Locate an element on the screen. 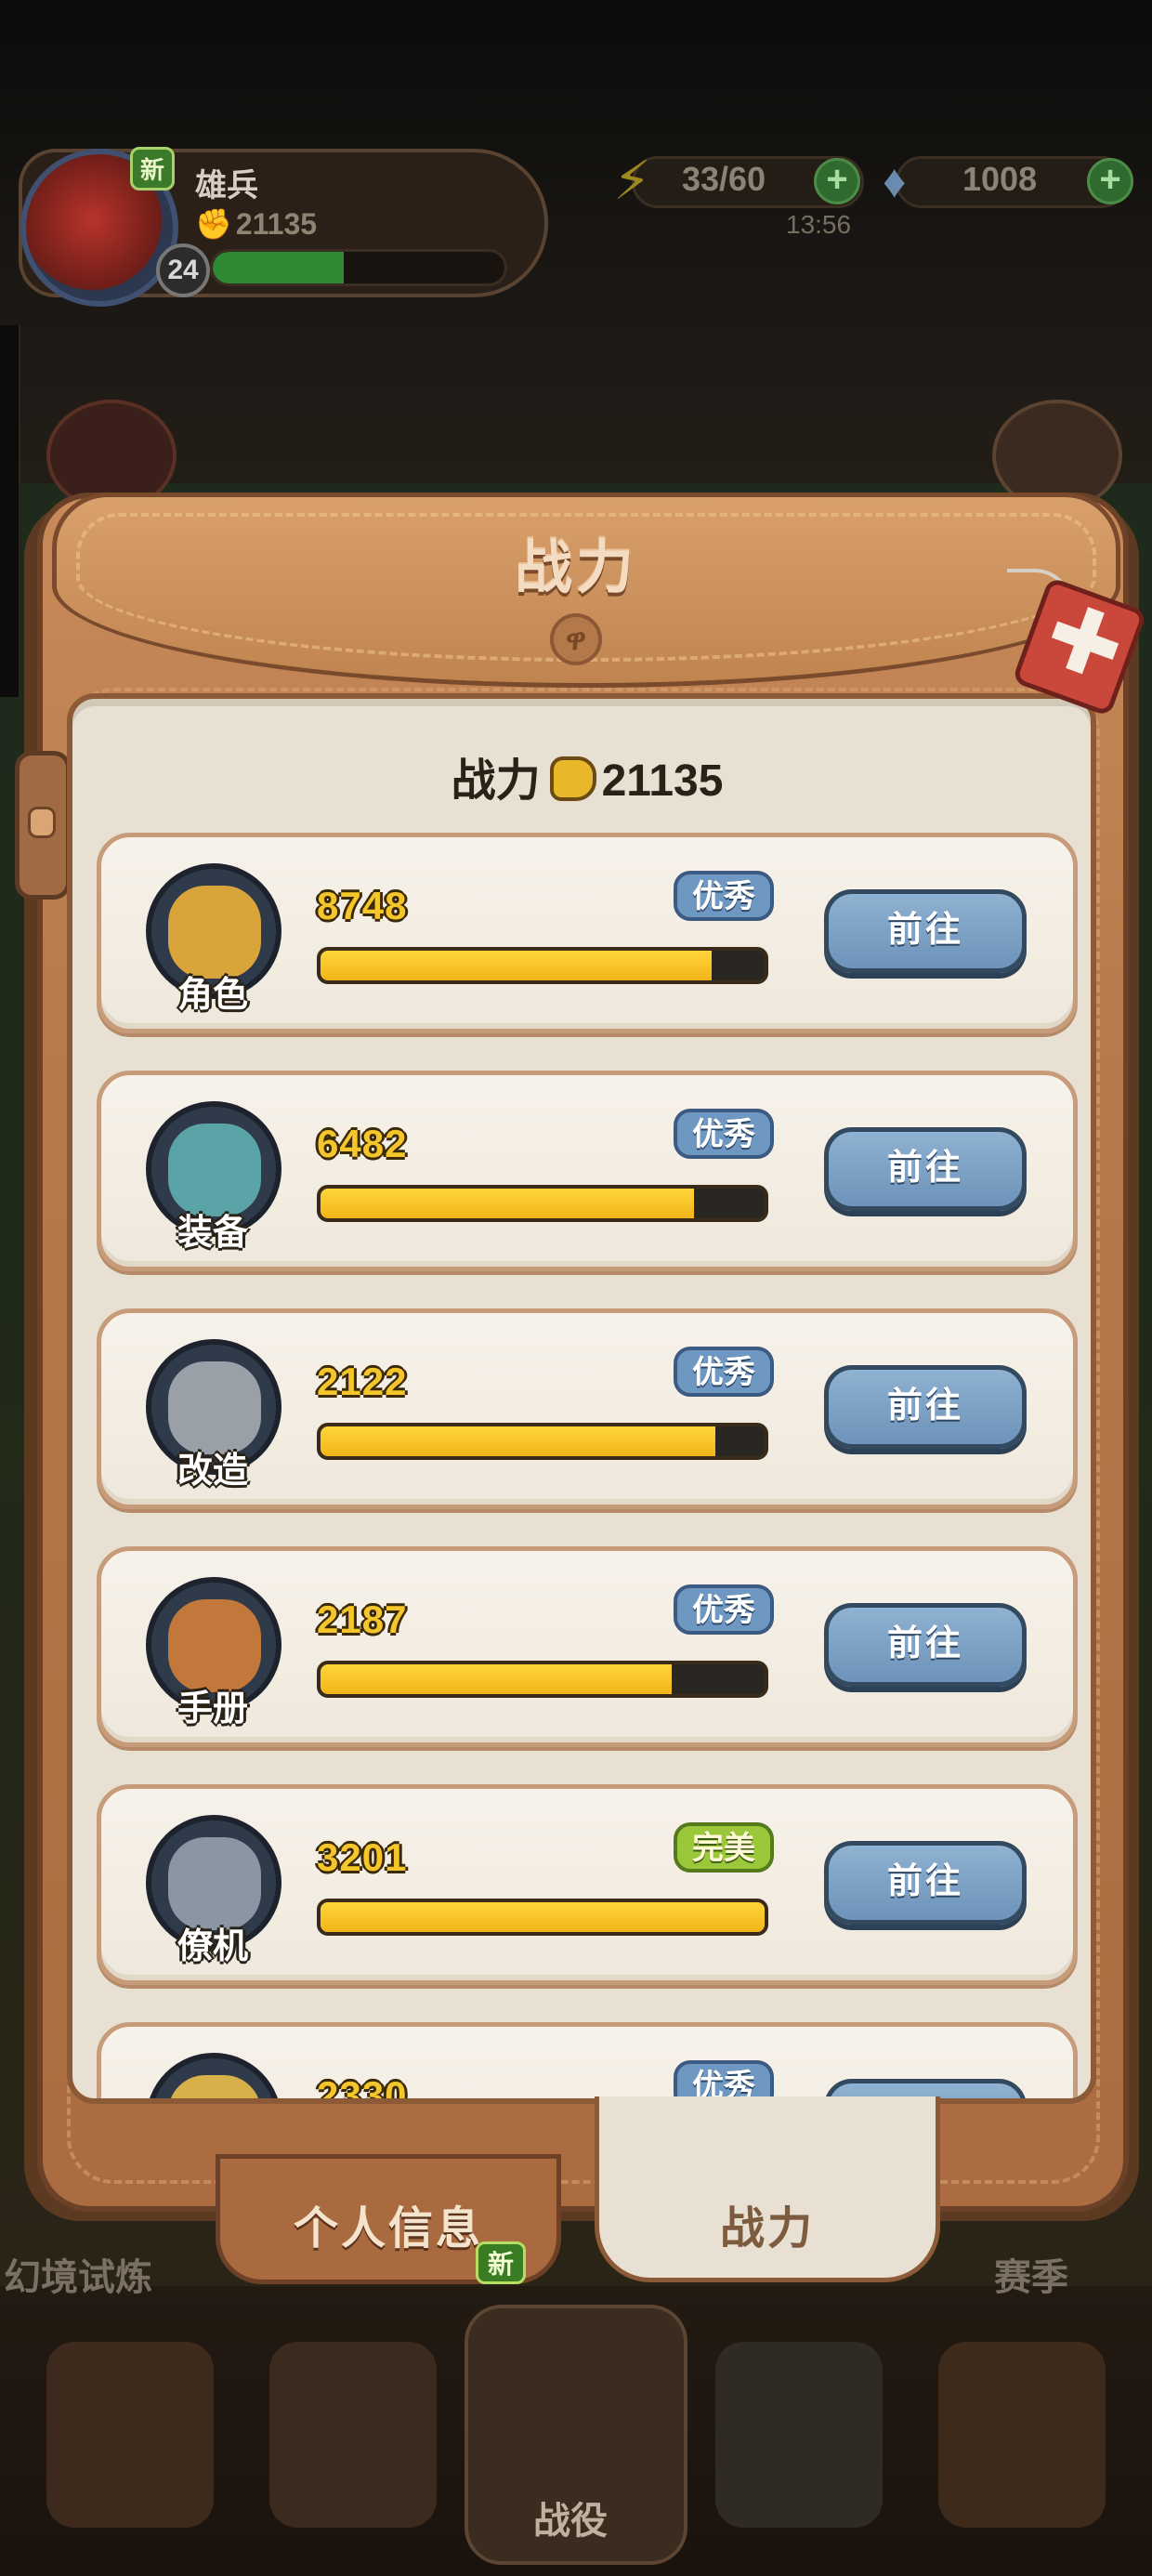 Image resolution: width=1152 pixels, height=2576 pixels. grade-badge: 完美 is located at coordinates (724, 1847).